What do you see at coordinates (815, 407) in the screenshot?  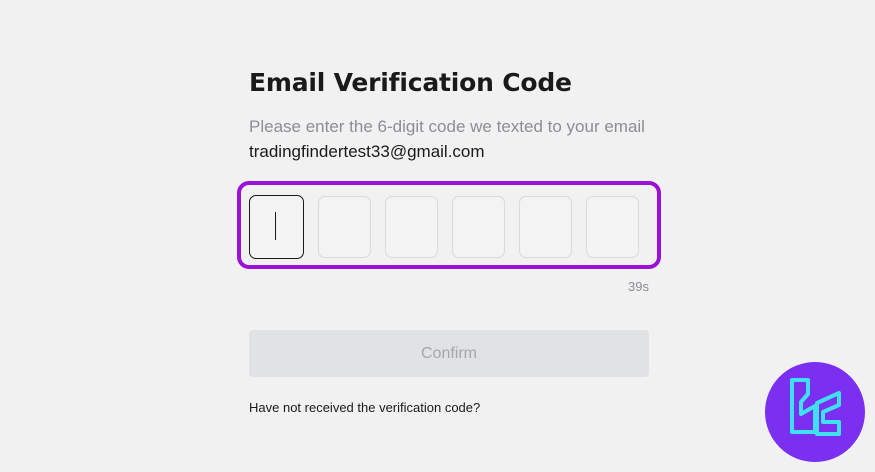 I see `logo-mark` at bounding box center [815, 407].